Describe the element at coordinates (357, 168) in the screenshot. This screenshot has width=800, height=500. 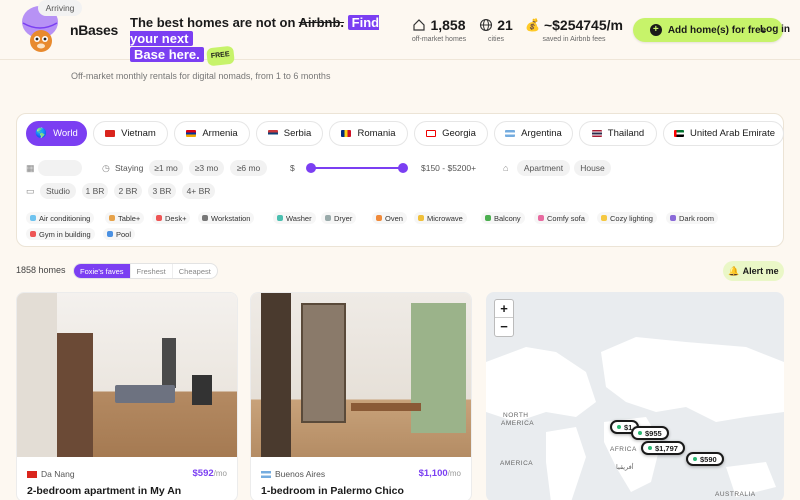
I see `price-slider` at that location.